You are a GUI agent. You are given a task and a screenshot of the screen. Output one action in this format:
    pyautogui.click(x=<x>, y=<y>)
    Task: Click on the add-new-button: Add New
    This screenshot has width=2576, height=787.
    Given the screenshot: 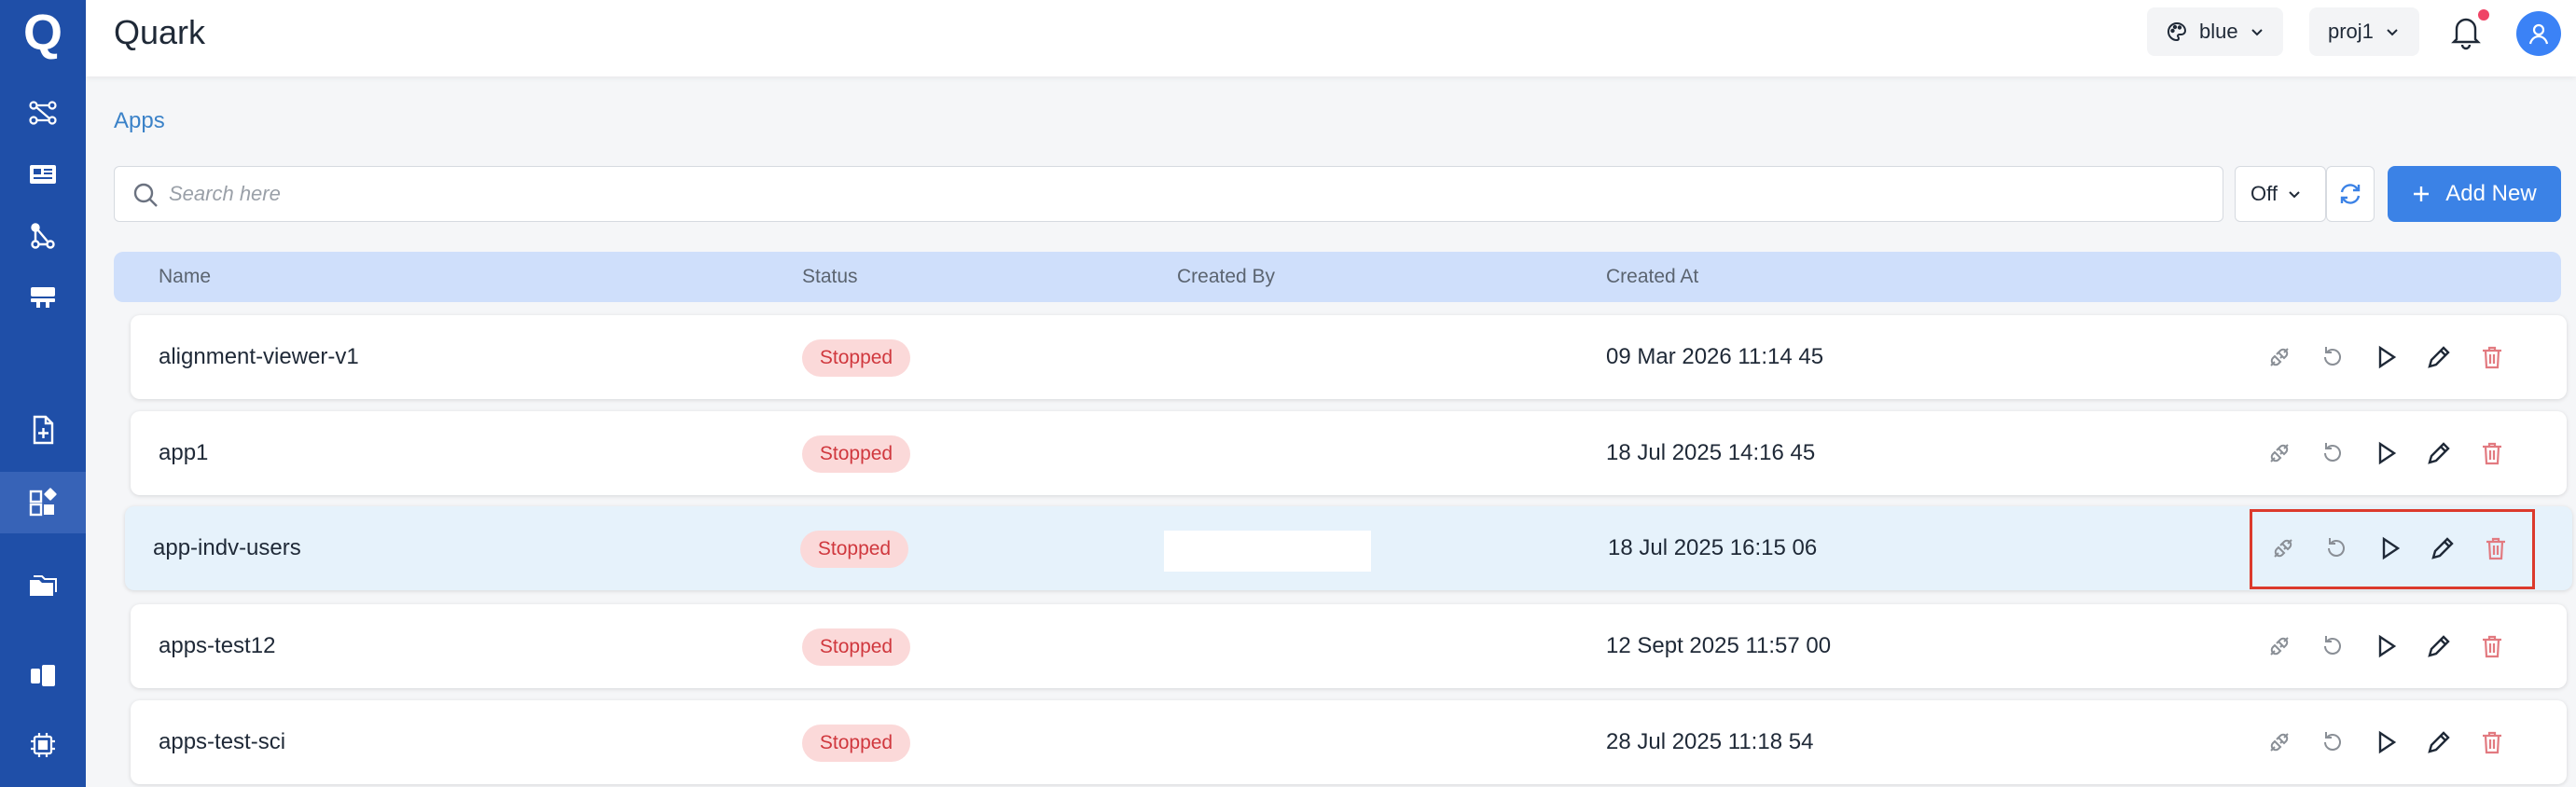 What is the action you would take?
    pyautogui.click(x=2474, y=194)
    